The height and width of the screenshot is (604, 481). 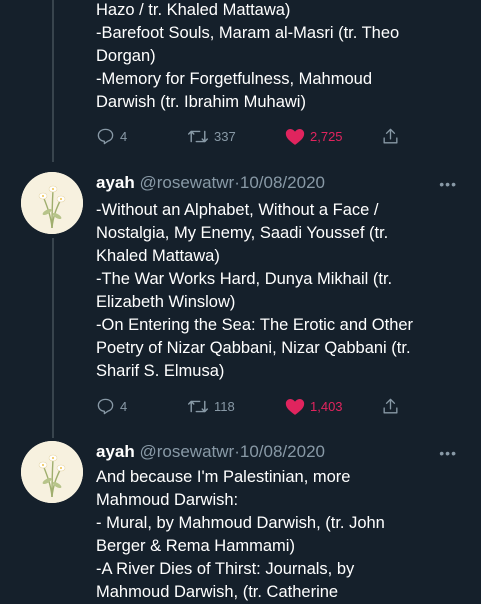 What do you see at coordinates (223, 477) in the screenshot?
I see `tweet-text-line: And because I'm Palestinian, more` at bounding box center [223, 477].